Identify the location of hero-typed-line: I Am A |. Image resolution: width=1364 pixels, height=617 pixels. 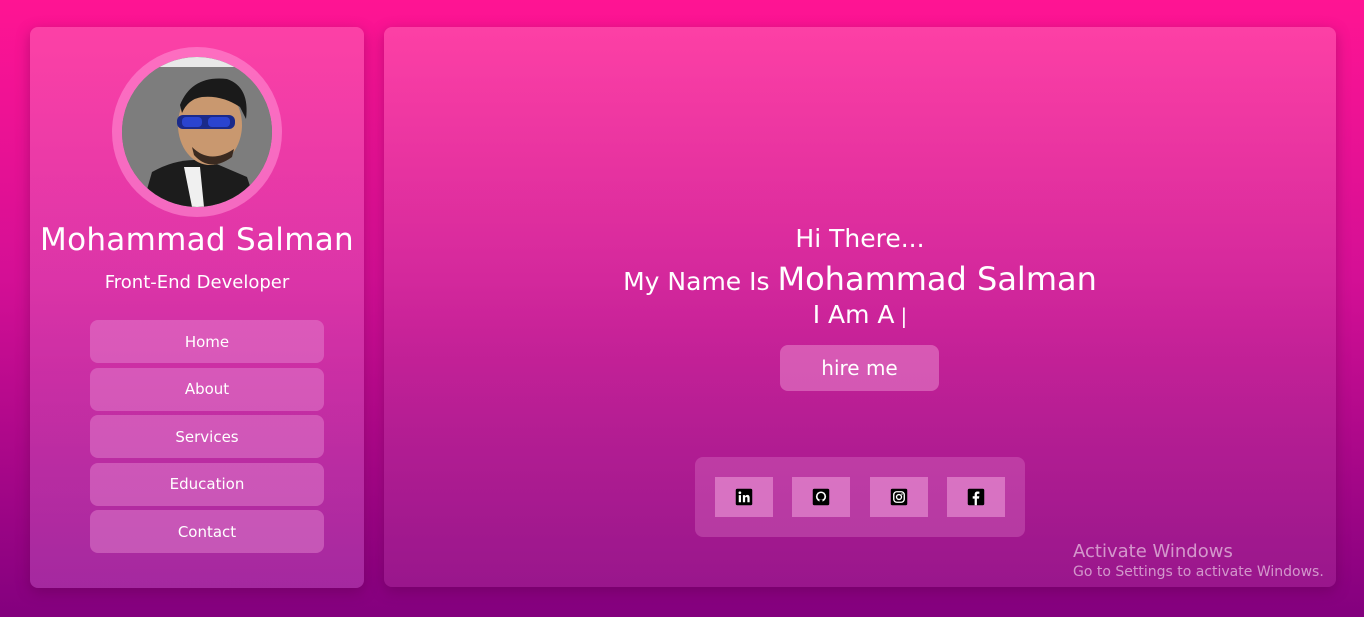
(860, 314).